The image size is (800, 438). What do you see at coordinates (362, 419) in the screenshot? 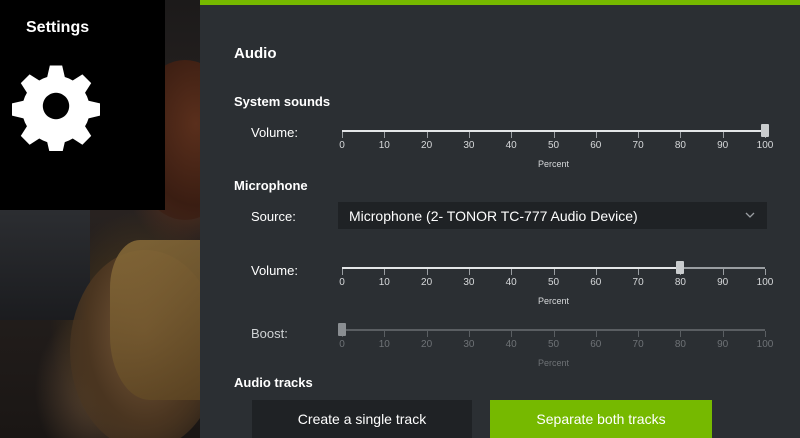
I see `create-single-track-button: Create a single track` at bounding box center [362, 419].